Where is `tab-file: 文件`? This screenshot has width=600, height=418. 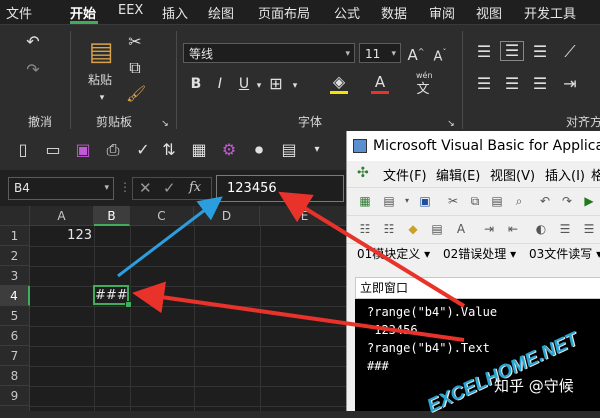
tab-file: 文件 is located at coordinates (19, 12).